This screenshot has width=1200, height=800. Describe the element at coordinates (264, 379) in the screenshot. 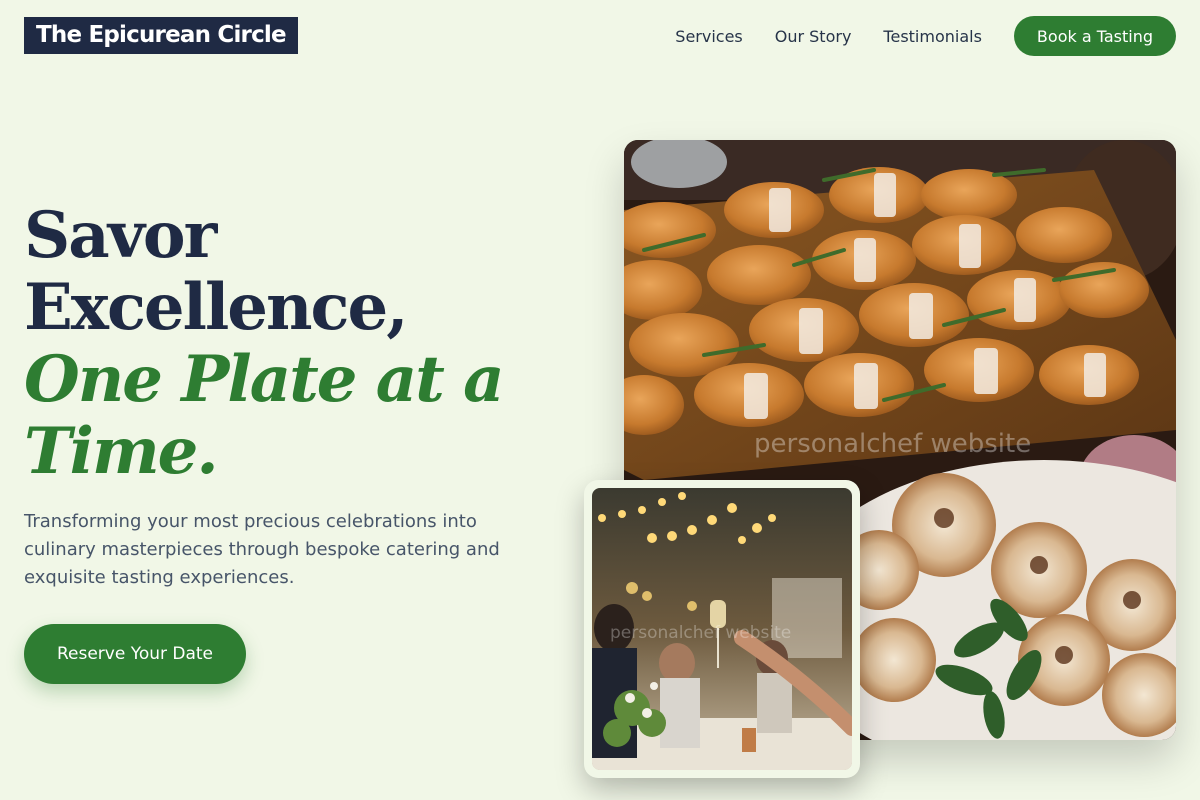

I see `headline-accent-line-1: One Plate at a` at that location.